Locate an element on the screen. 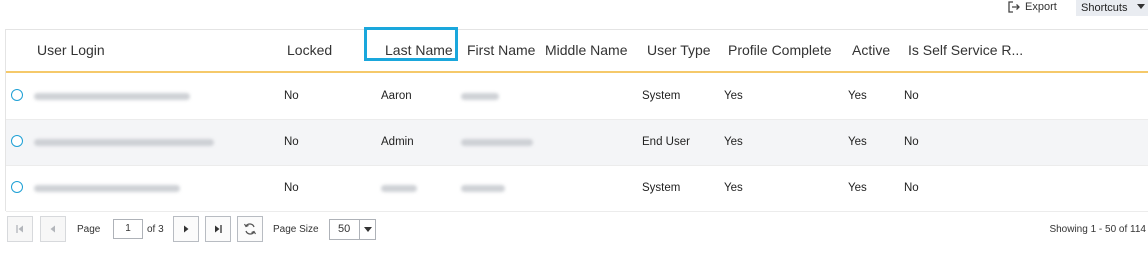 The width and height of the screenshot is (1148, 256). cell-user-type: End User is located at coordinates (666, 142).